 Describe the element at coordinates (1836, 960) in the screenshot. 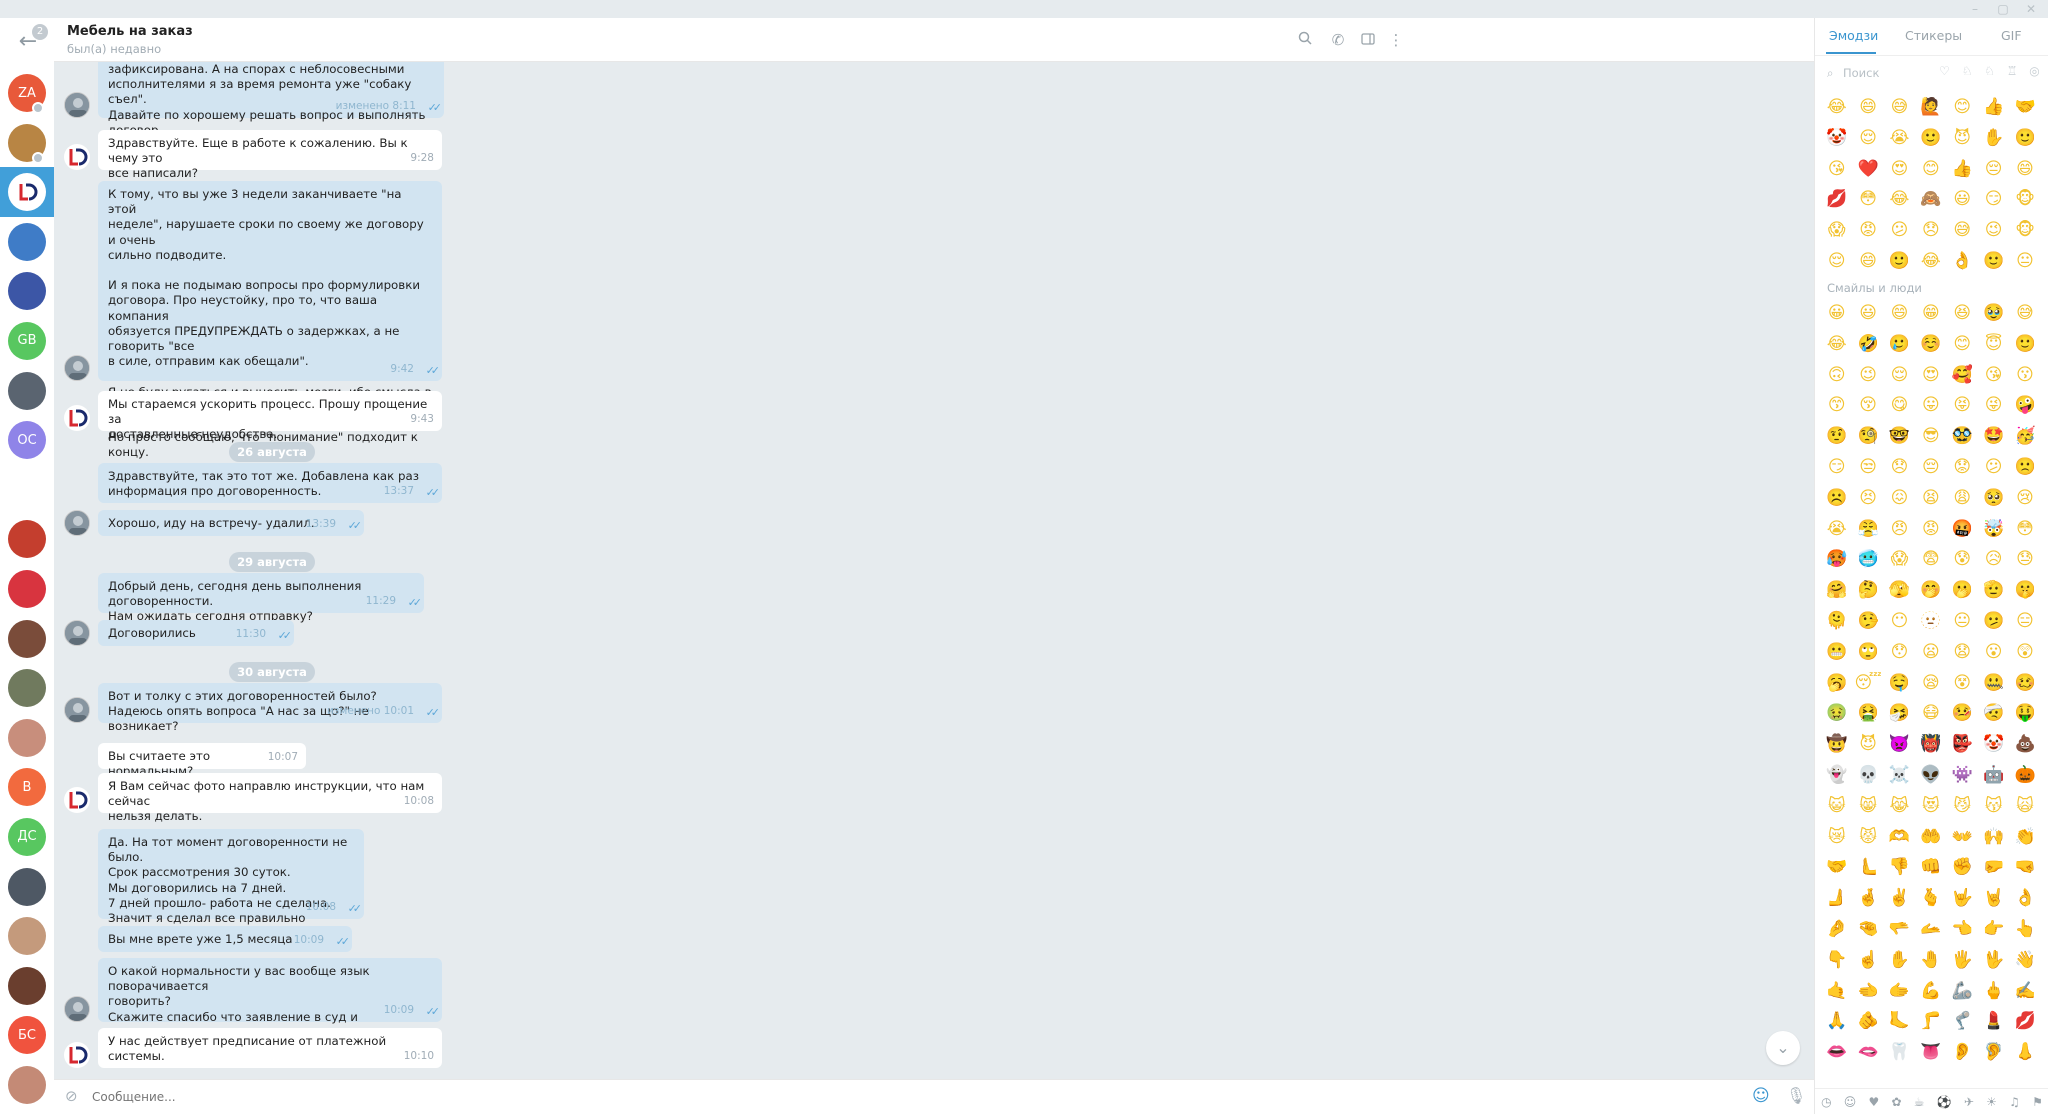

I see `emoji-button: 👇` at that location.